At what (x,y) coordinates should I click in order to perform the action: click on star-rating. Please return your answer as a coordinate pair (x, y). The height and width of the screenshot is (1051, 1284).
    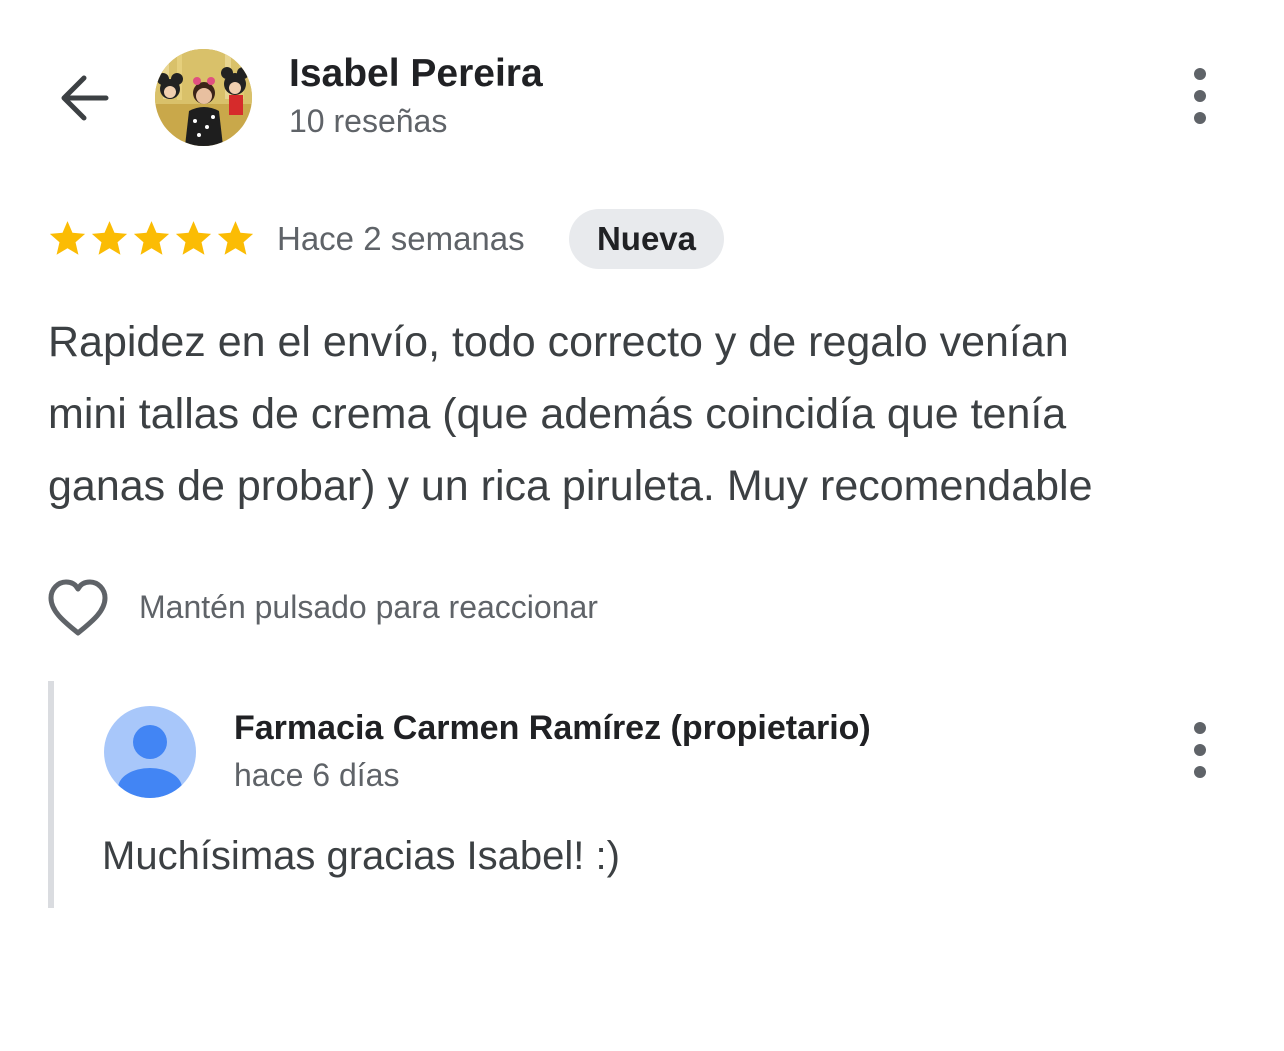
    Looking at the image, I should click on (151, 240).